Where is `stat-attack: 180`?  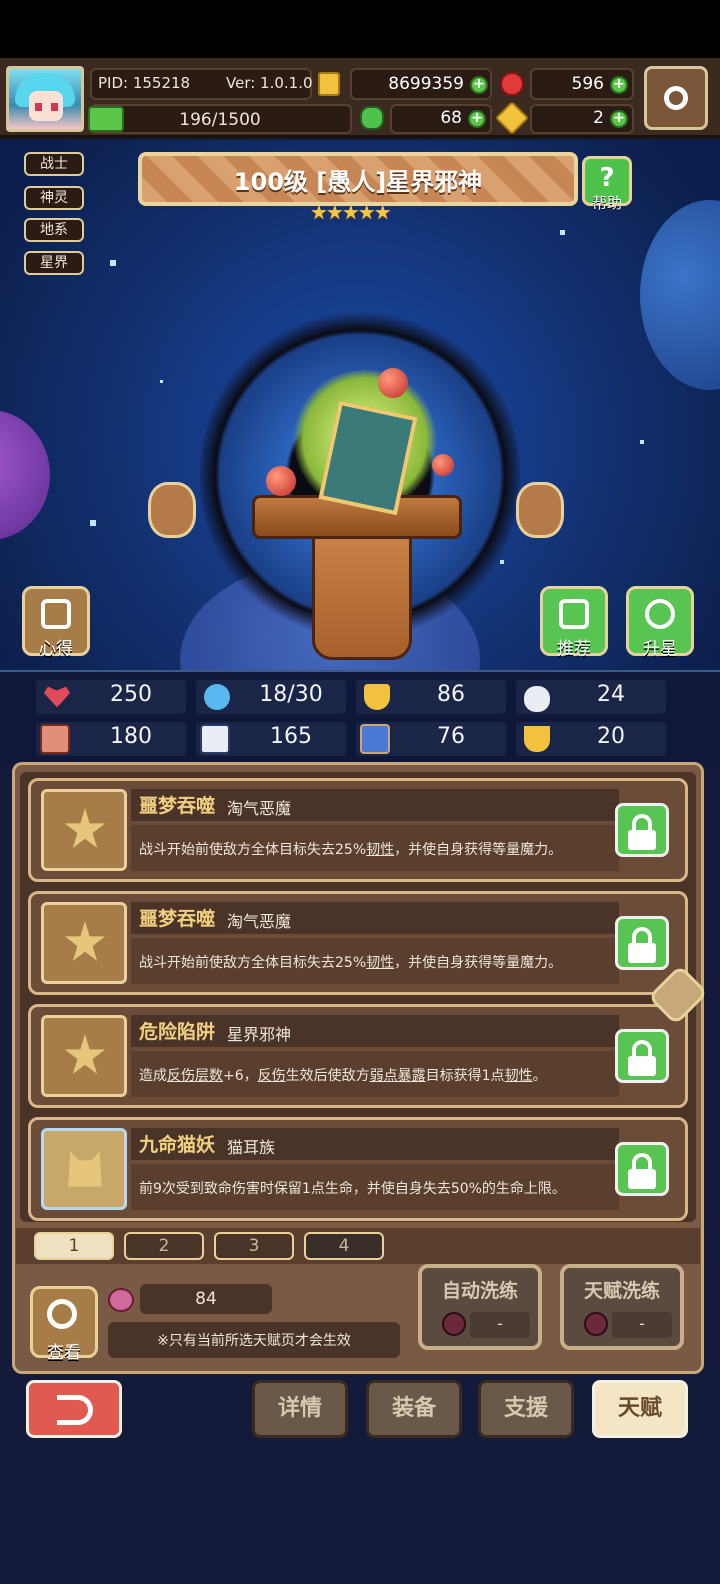 stat-attack: 180 is located at coordinates (111, 739).